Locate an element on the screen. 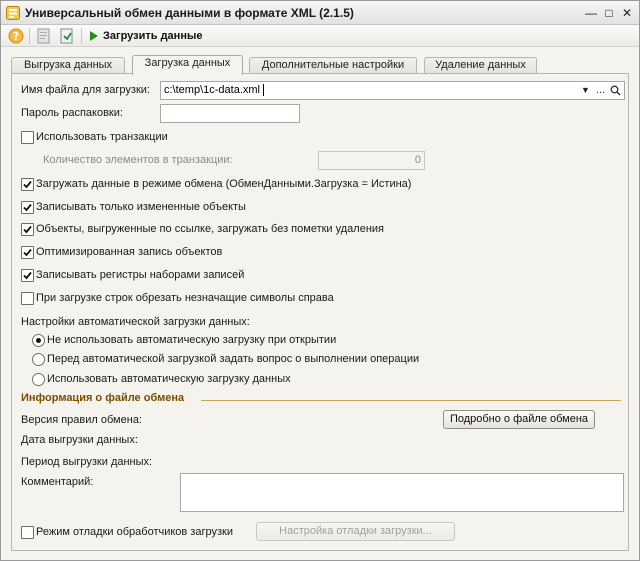 This screenshot has height=561, width=640. tab-delete-data: Удаление данных is located at coordinates (480, 65).